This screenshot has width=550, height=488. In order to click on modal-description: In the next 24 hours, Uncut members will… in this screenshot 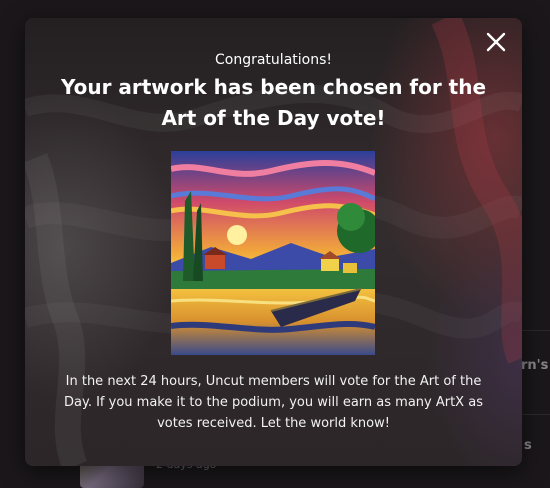, I will do `click(273, 402)`.